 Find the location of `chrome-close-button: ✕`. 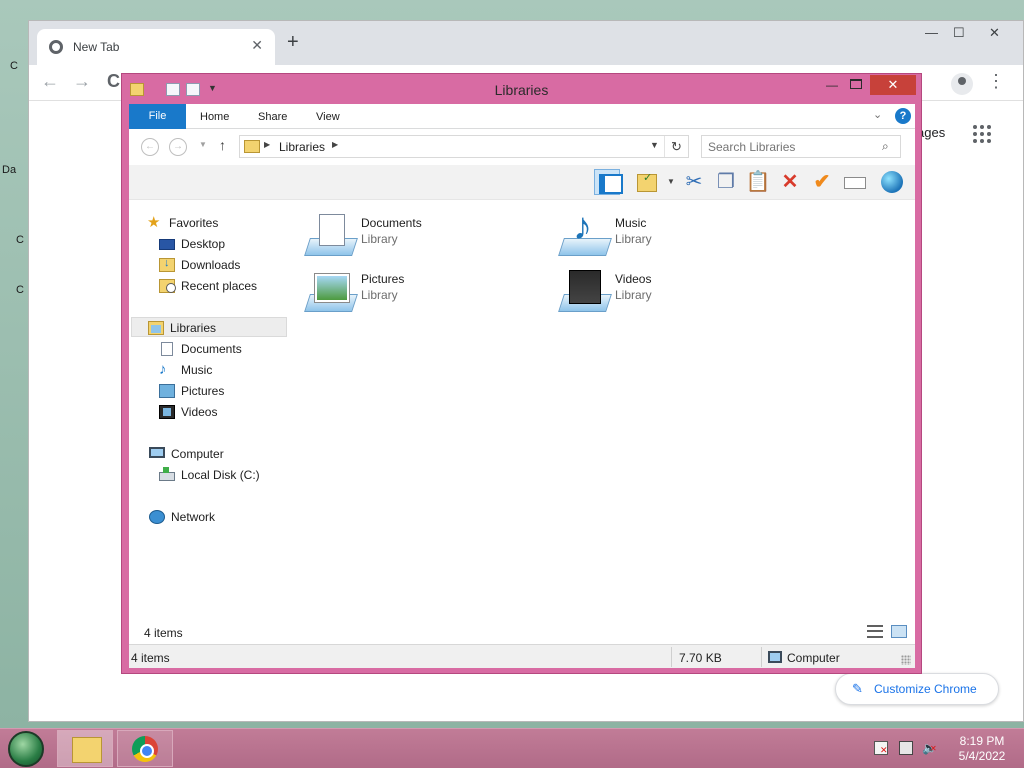

chrome-close-button: ✕ is located at coordinates (994, 33).